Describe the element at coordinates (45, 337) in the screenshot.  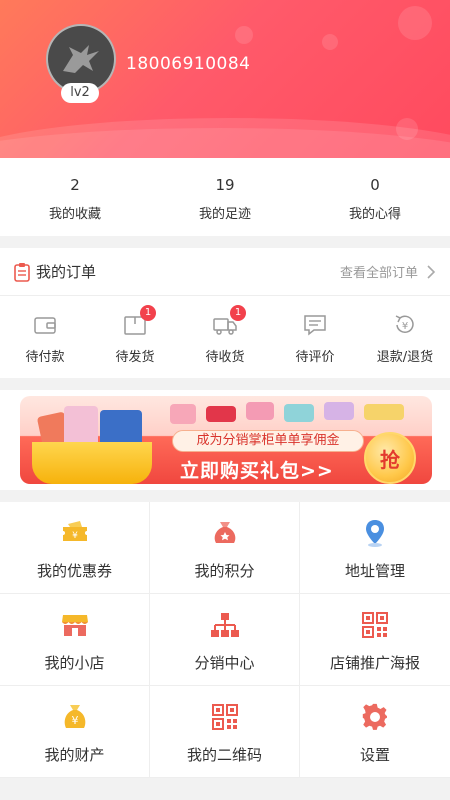
I see `order-pending-payment: 待付款` at that location.